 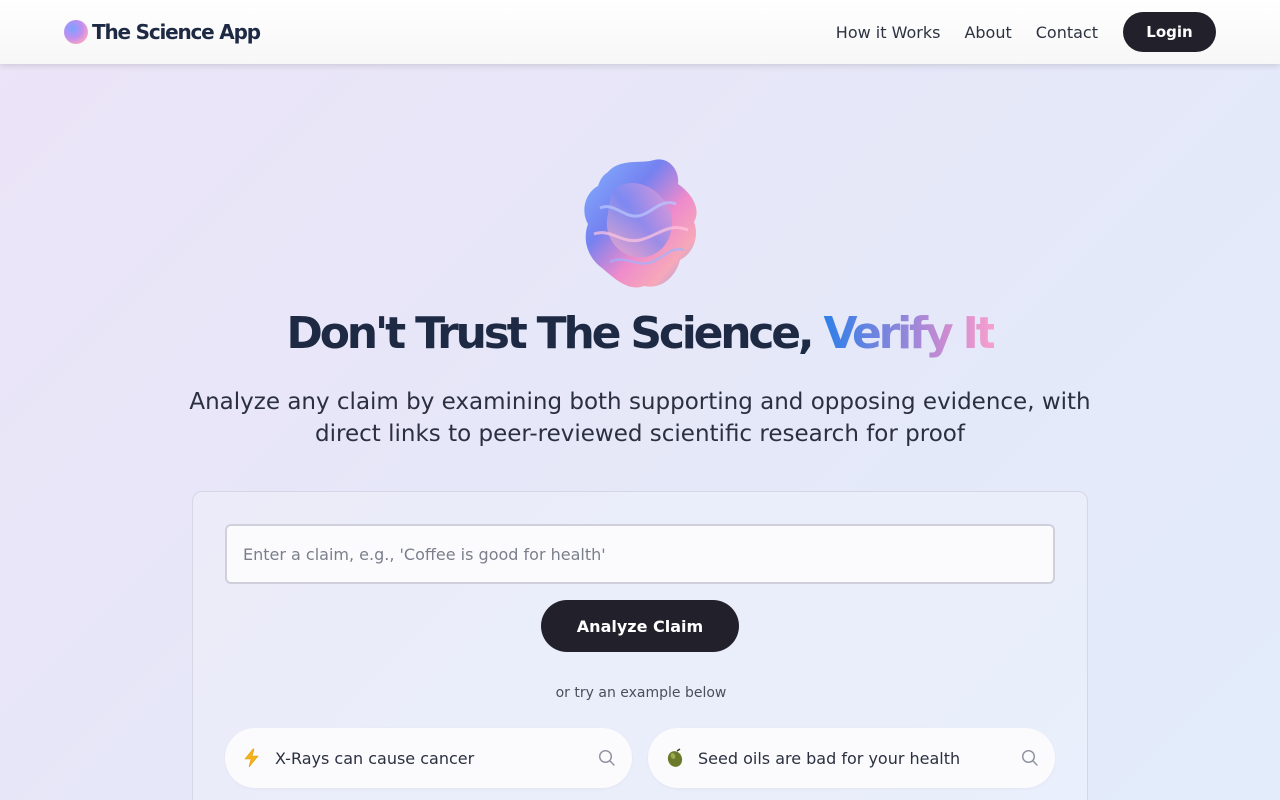 What do you see at coordinates (640, 626) in the screenshot?
I see `analyze-claim-button: Analyze Claim` at bounding box center [640, 626].